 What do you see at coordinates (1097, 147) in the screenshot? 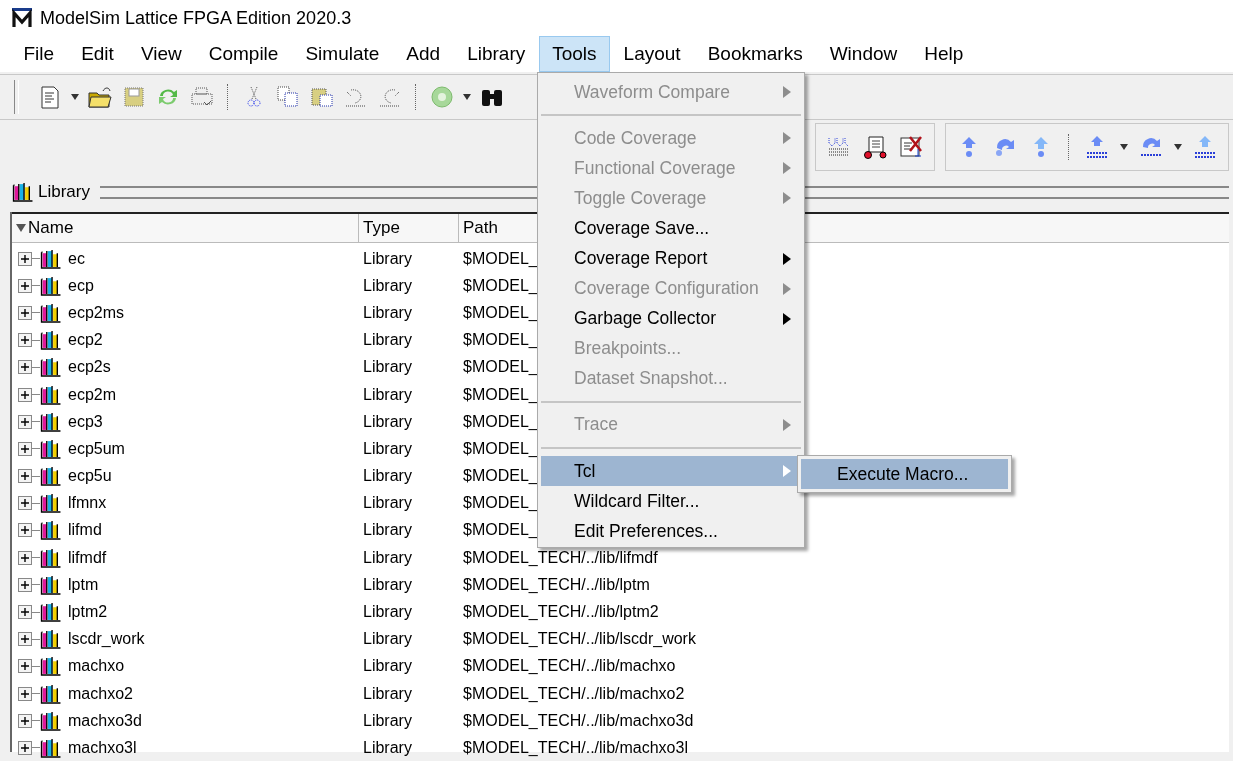
I see `step-down-icon` at bounding box center [1097, 147].